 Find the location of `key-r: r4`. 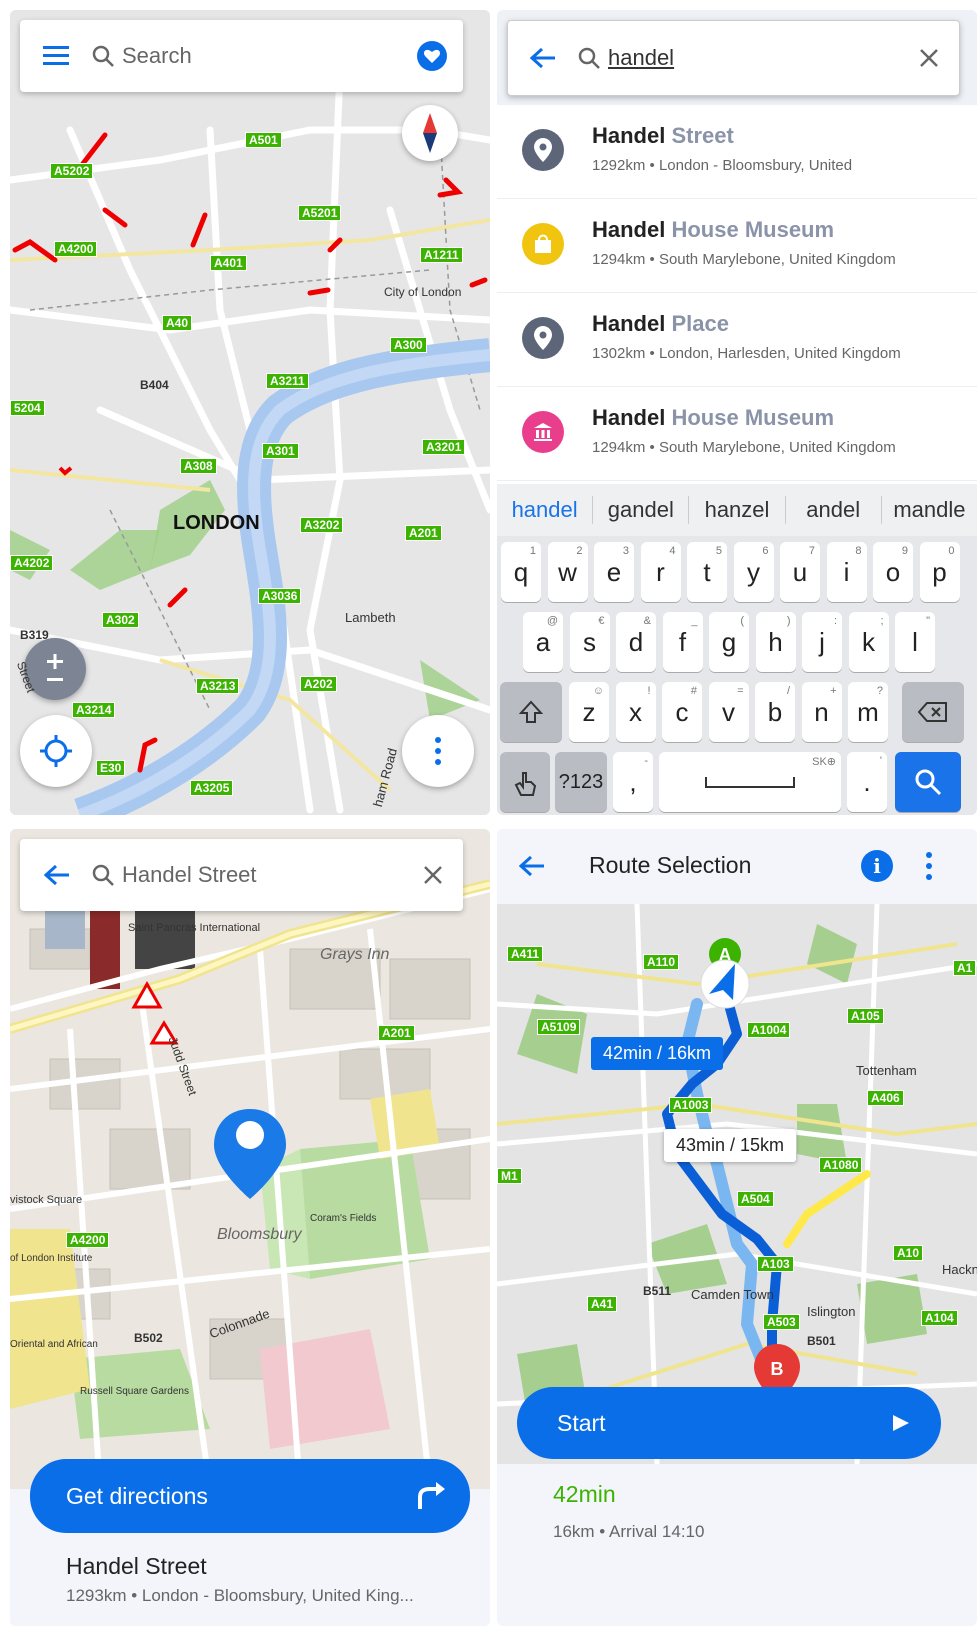

key-r: r4 is located at coordinates (660, 572).